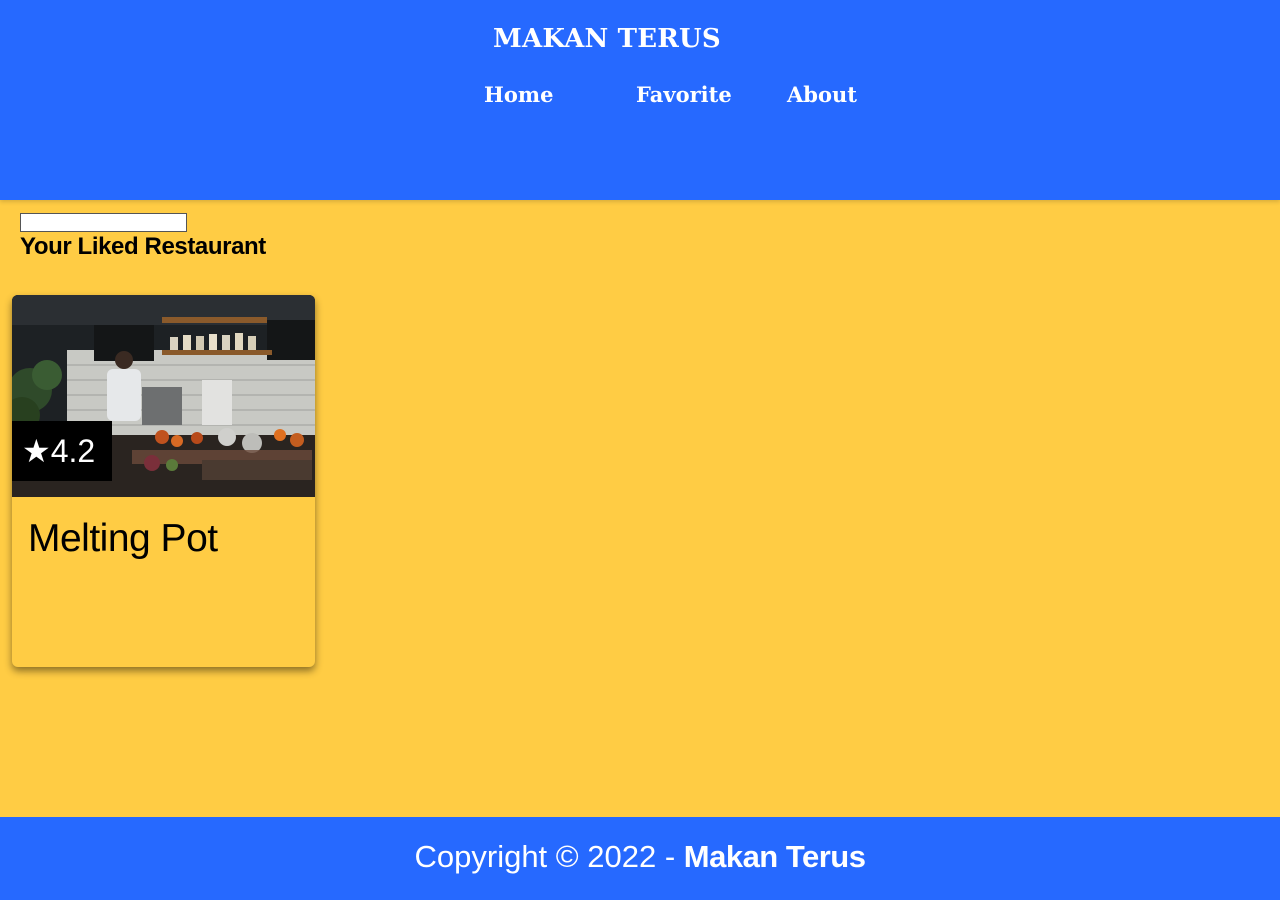 The width and height of the screenshot is (1280, 900). I want to click on restaurant-card: ★4.2 Melting Pot, so click(163, 481).